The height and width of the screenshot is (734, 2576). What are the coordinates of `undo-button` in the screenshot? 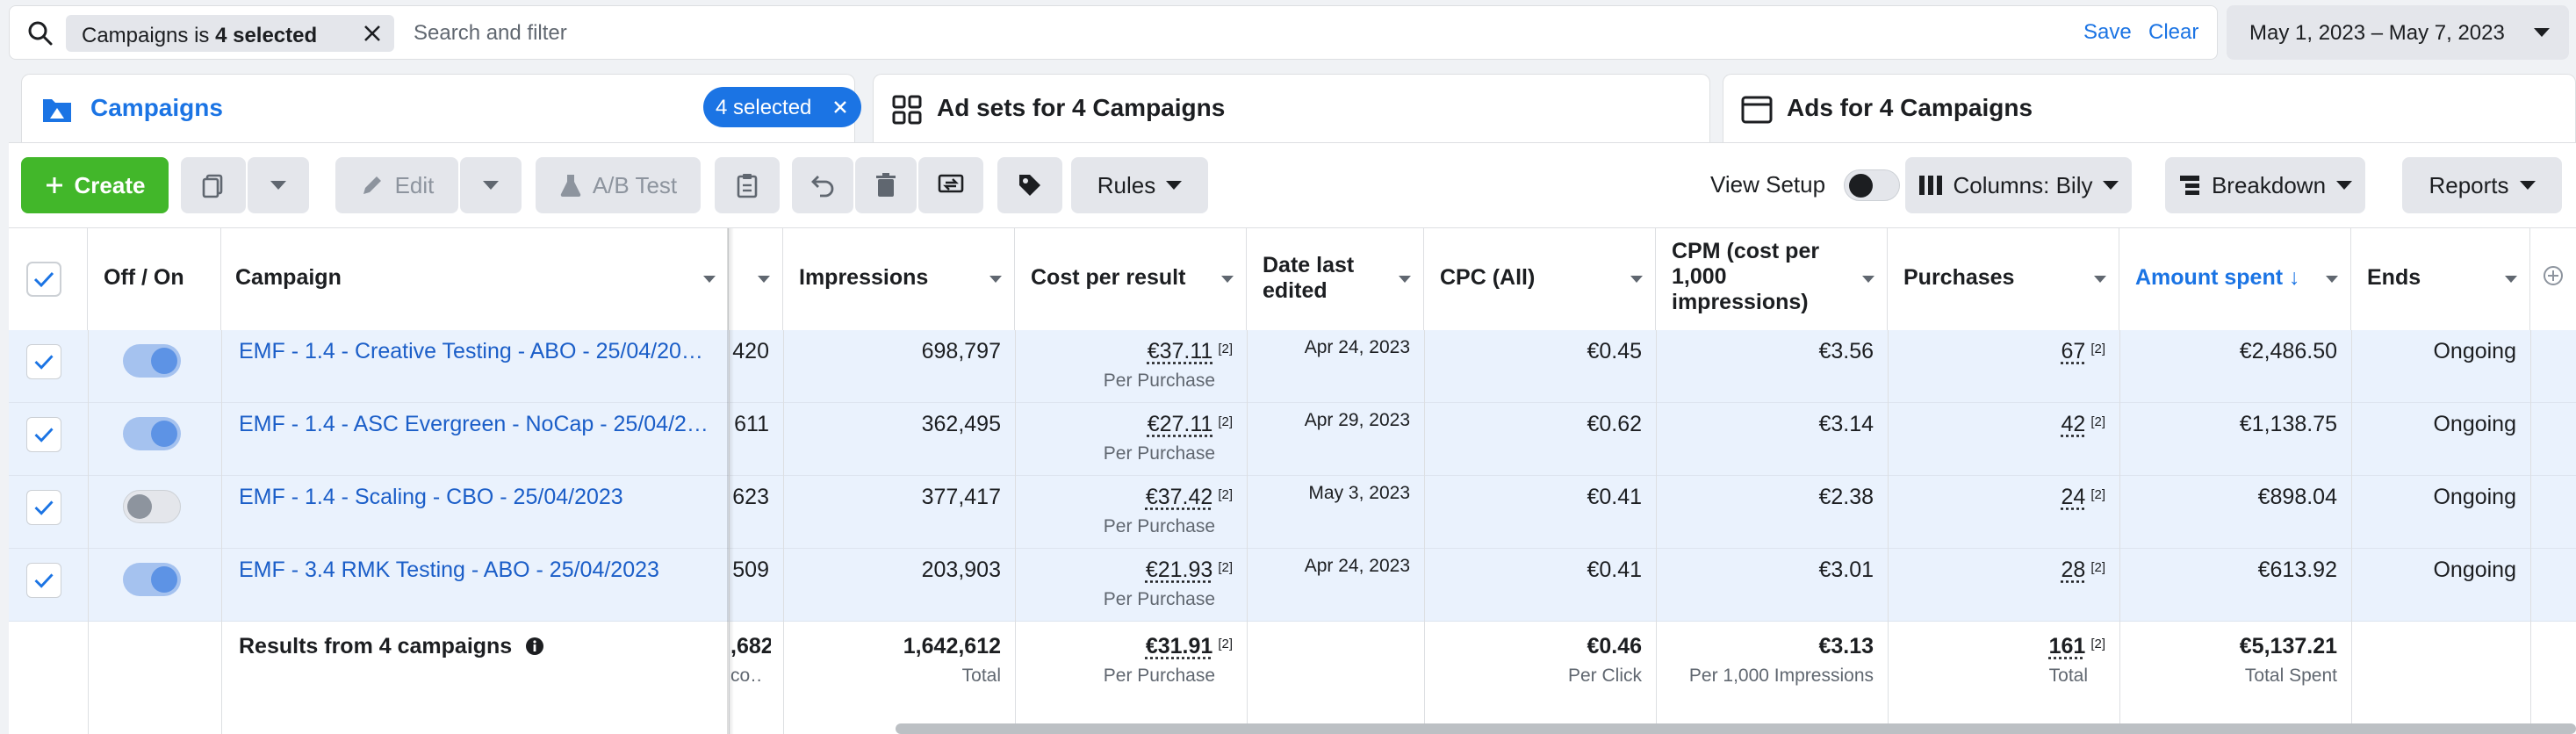 It's located at (822, 185).